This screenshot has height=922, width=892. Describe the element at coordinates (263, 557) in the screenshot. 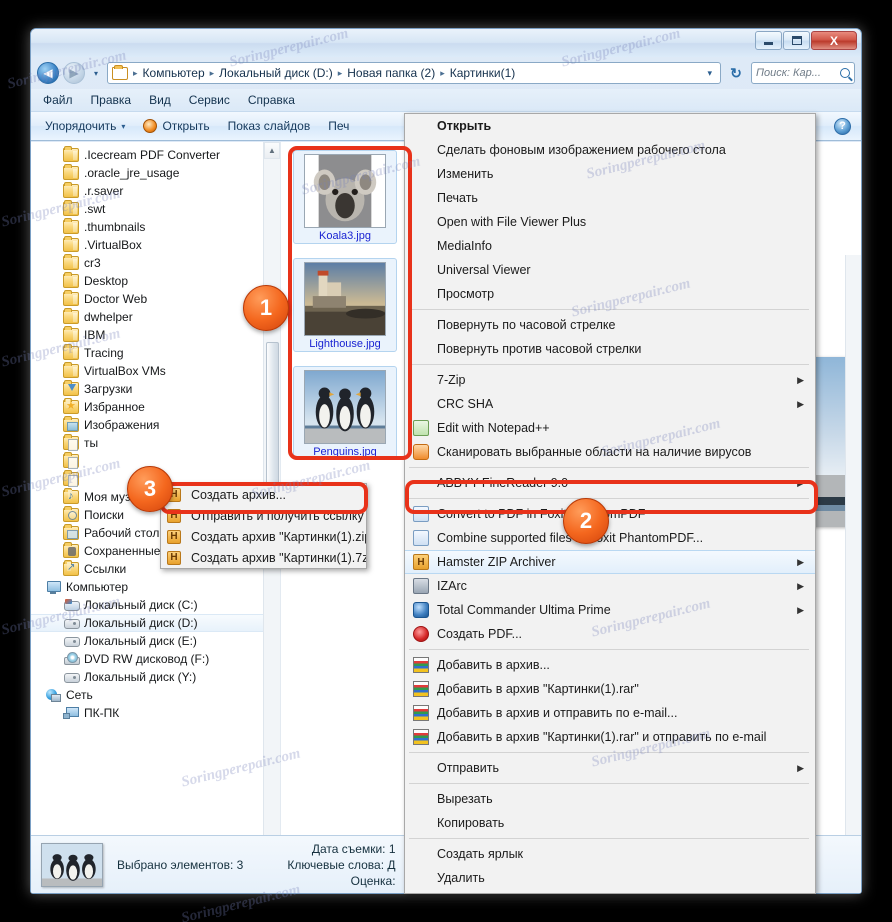

I see `submenu-item-create-7z: H Создать архив "Картинки(1).7z"` at that location.